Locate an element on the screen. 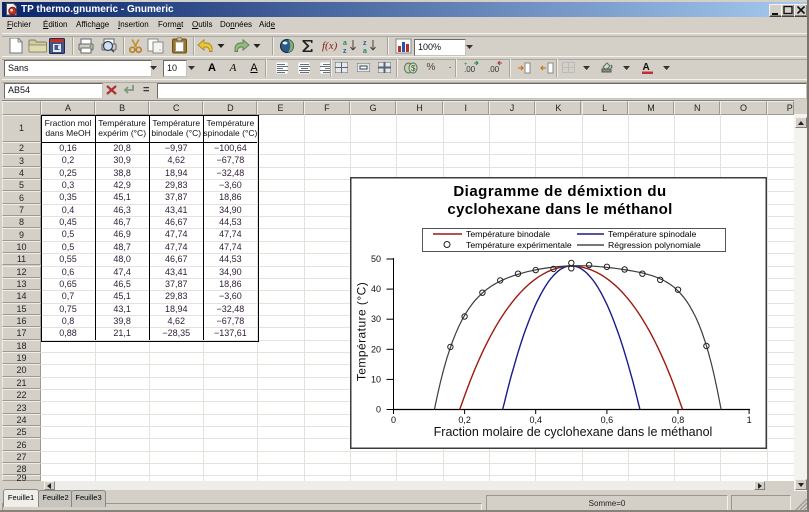 This screenshot has height=512, width=809. svg-text: 20 is located at coordinates (376, 349).